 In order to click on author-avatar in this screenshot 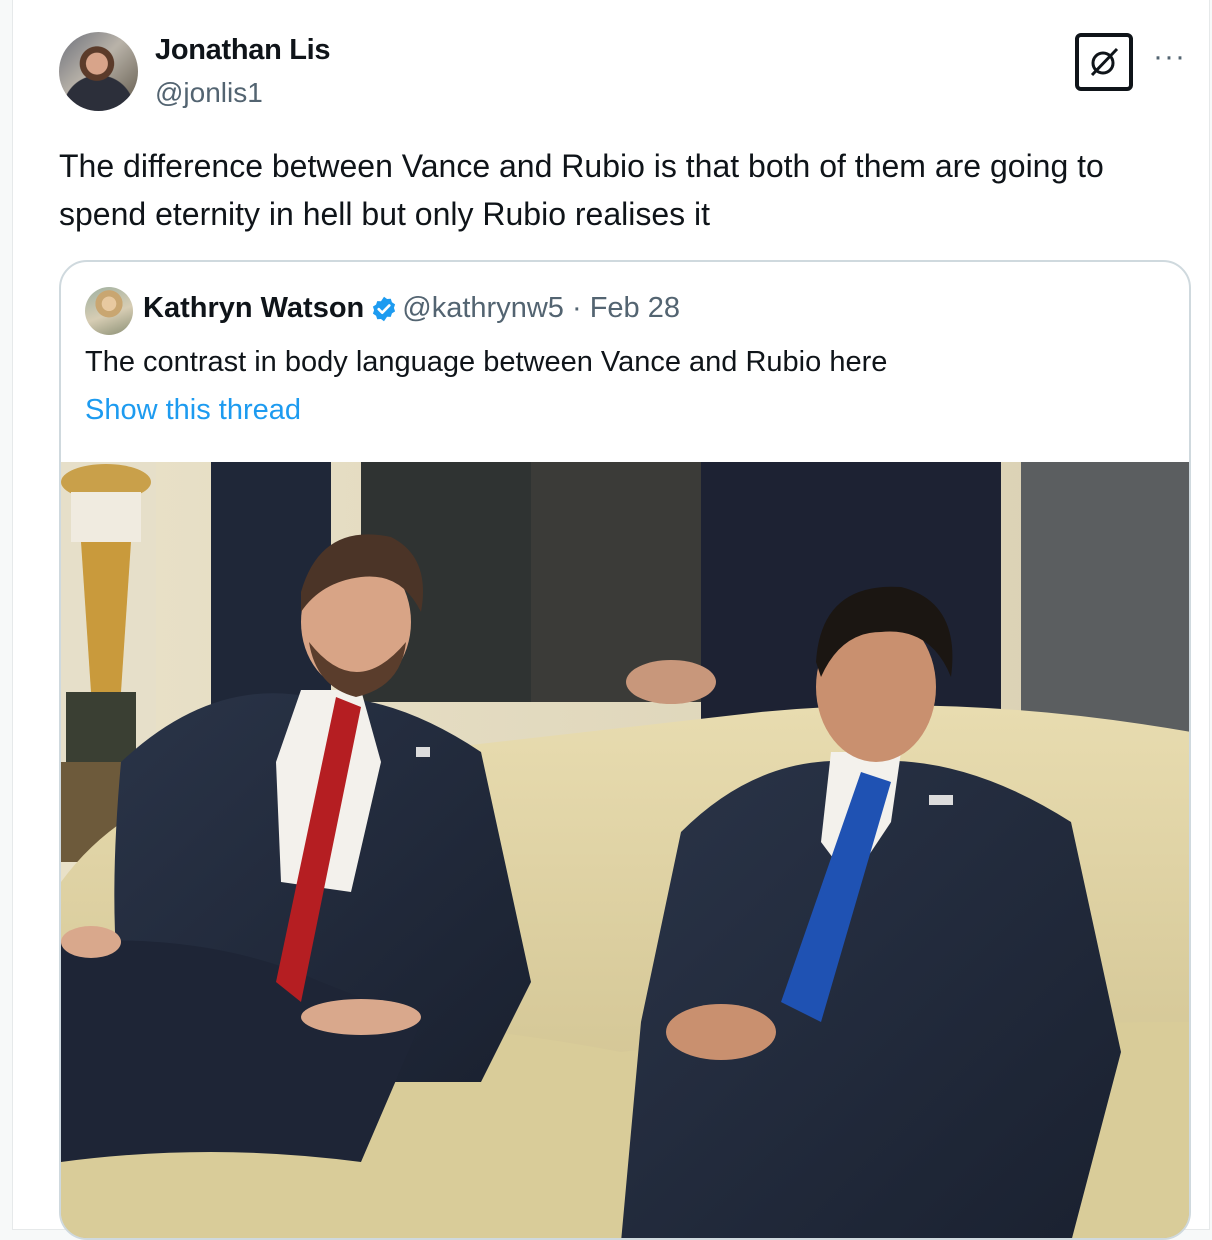, I will do `click(98, 71)`.